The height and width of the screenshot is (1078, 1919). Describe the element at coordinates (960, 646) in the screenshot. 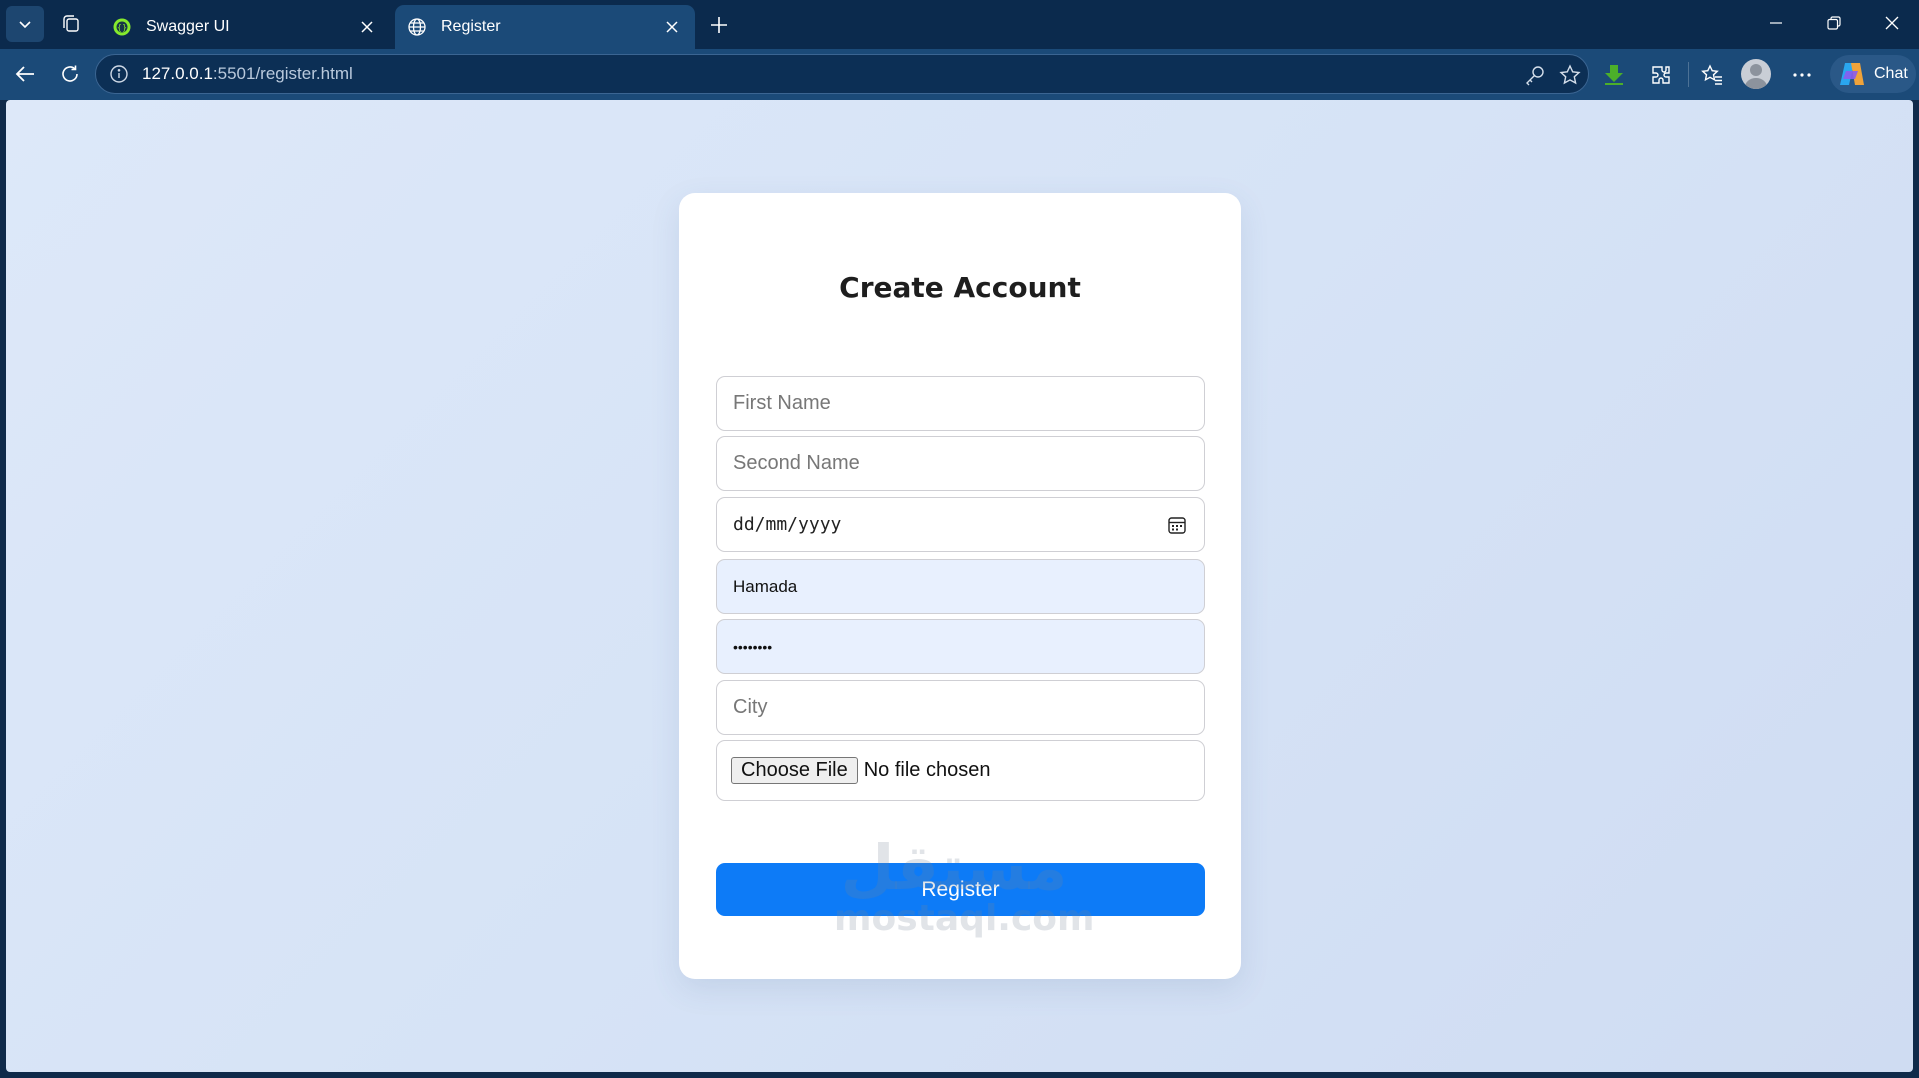

I see `password-input: ••••••••` at that location.